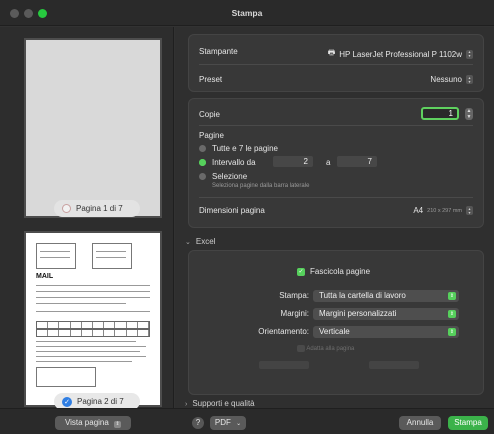 Image resolution: width=494 pixels, height=434 pixels. I want to click on printer-label: Stampante, so click(218, 51).